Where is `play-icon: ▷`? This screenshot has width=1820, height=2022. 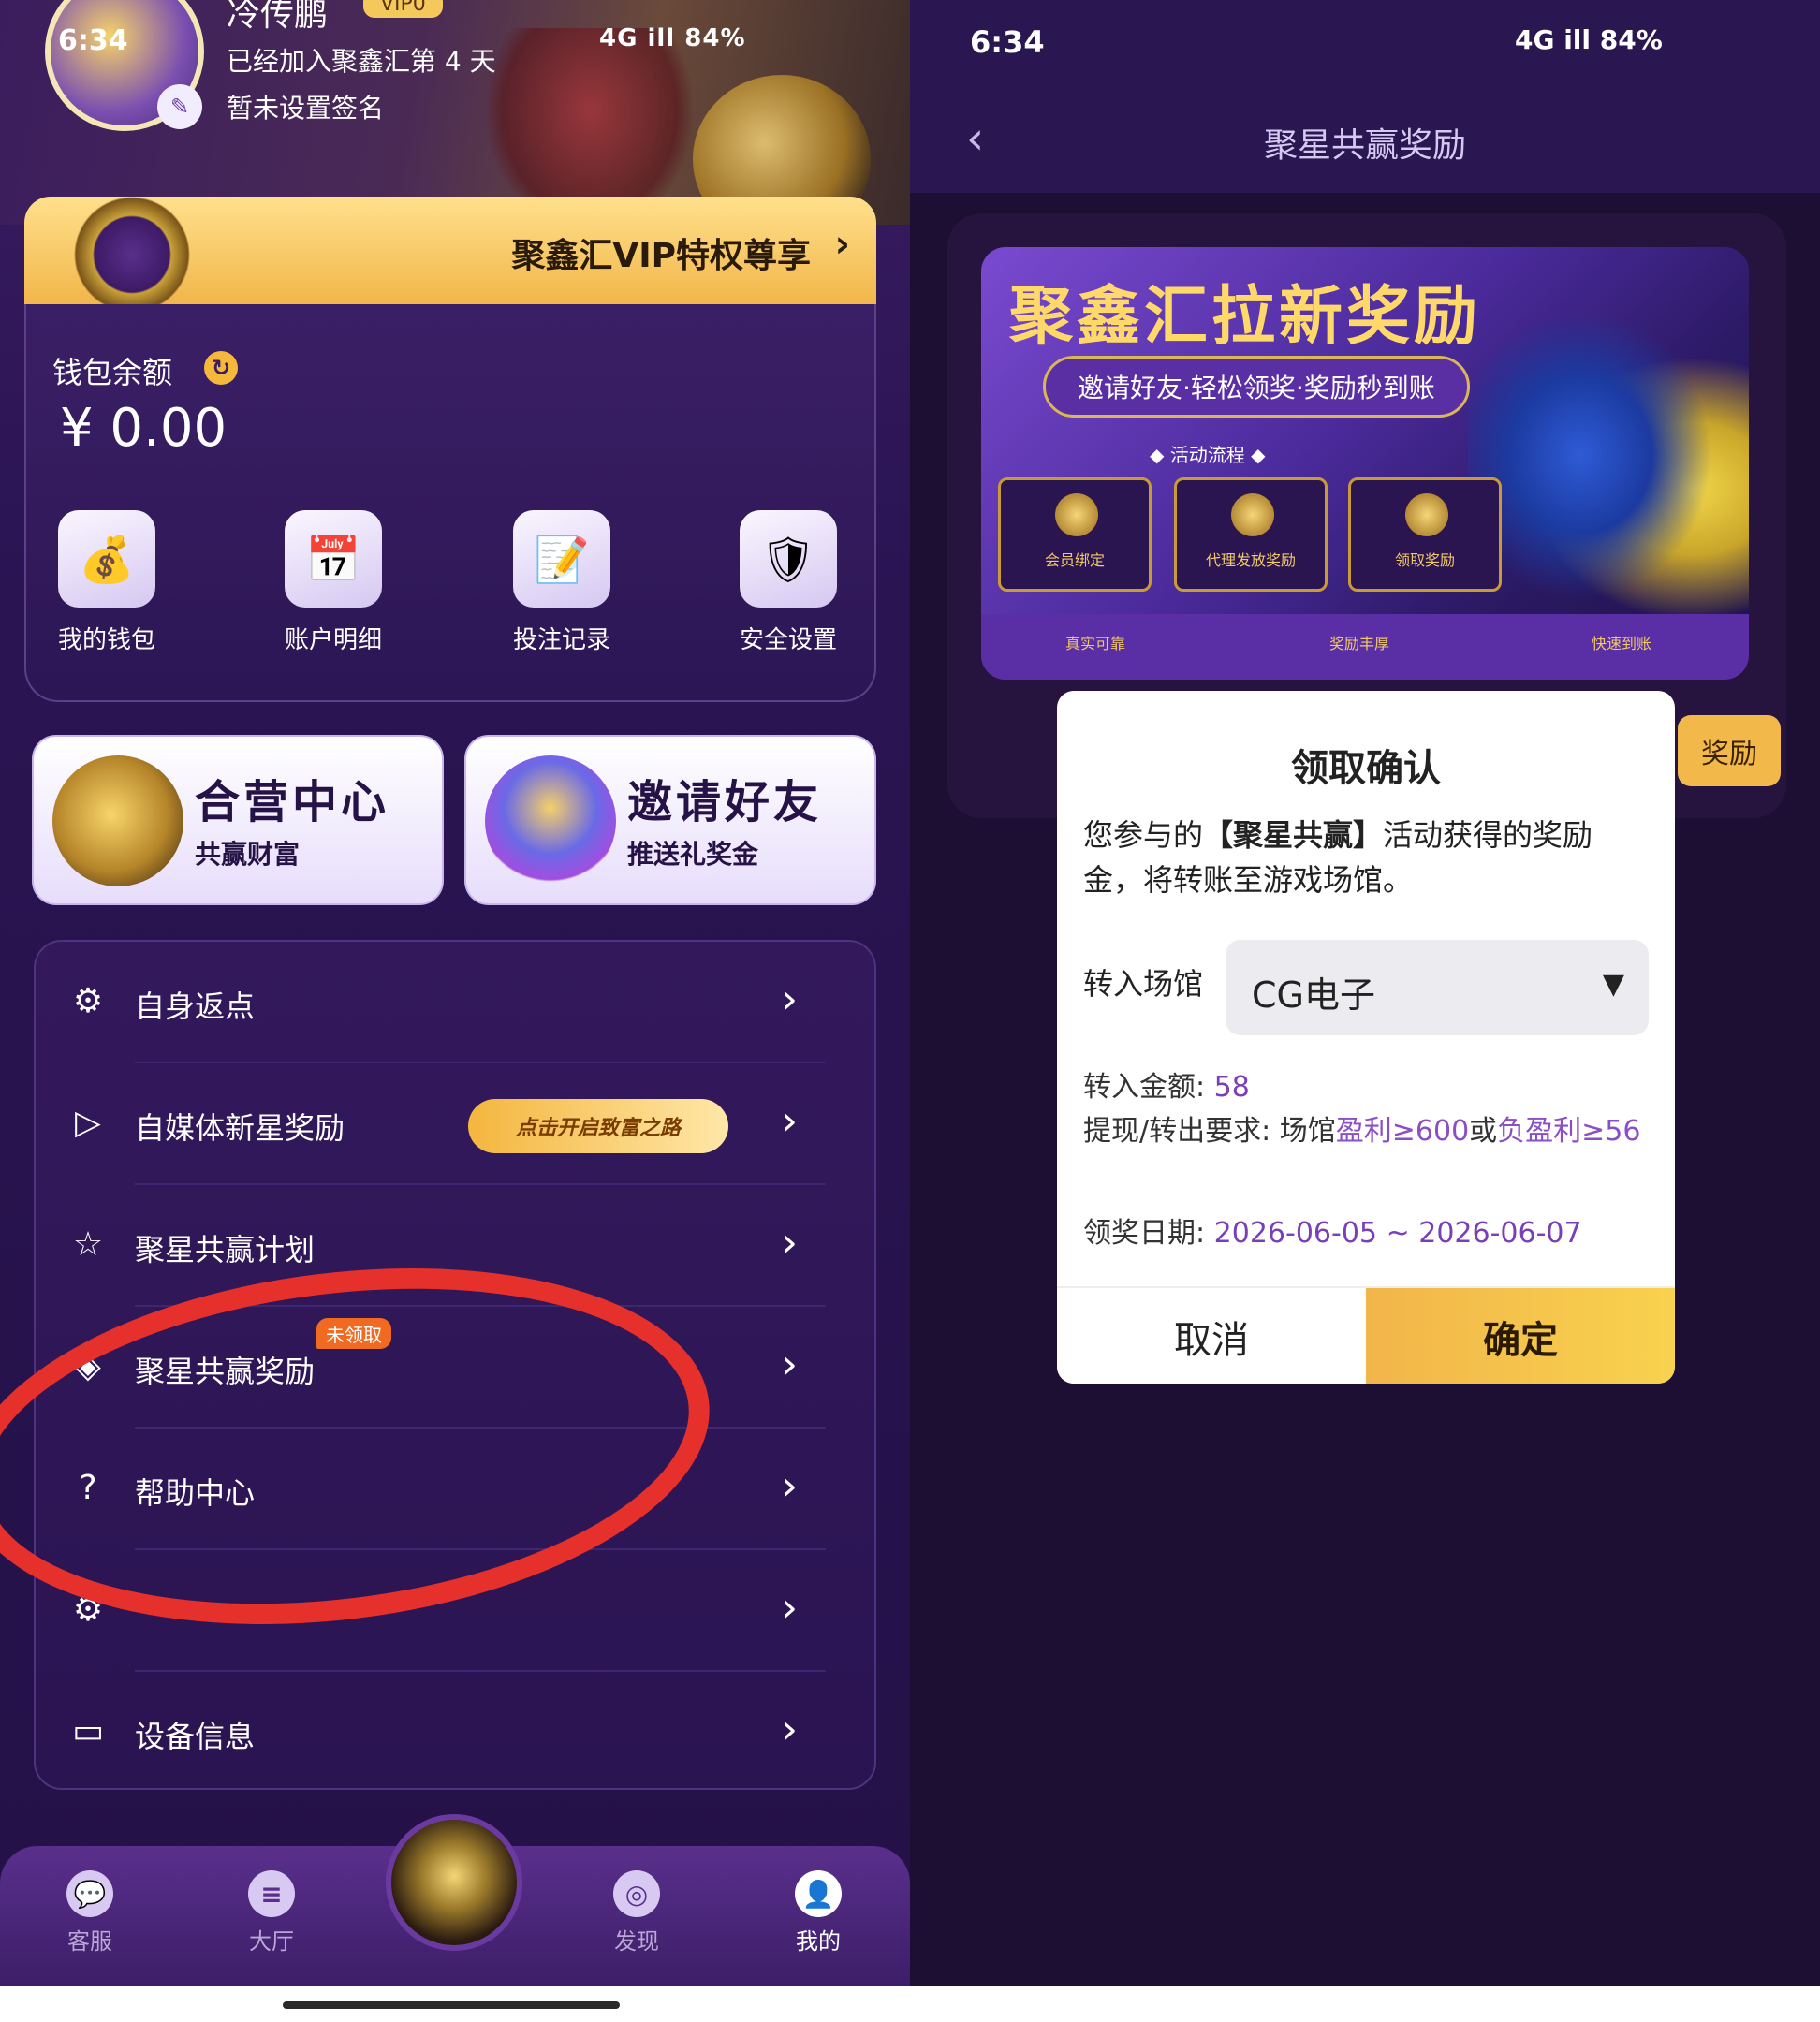 play-icon: ▷ is located at coordinates (88, 1123).